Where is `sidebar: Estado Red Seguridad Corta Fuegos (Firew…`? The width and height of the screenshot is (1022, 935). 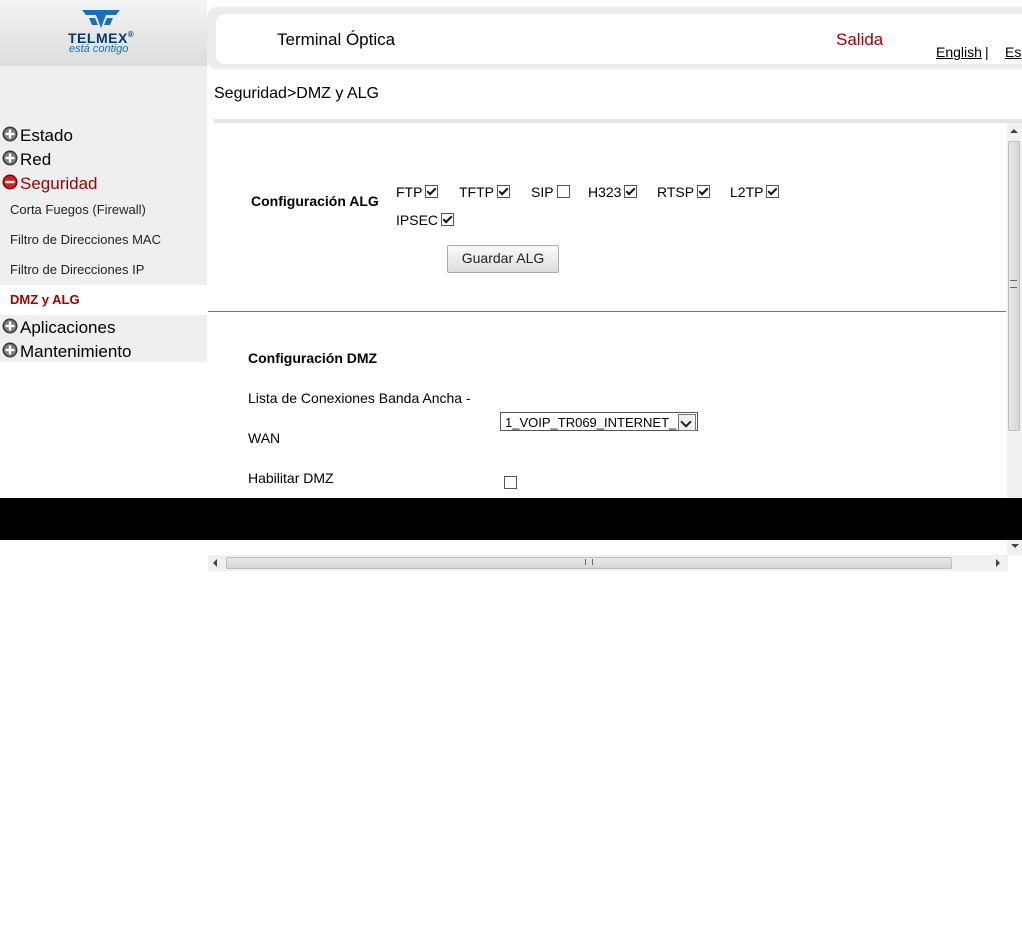 sidebar: Estado Red Seguridad Corta Fuegos (Firew… is located at coordinates (103, 214).